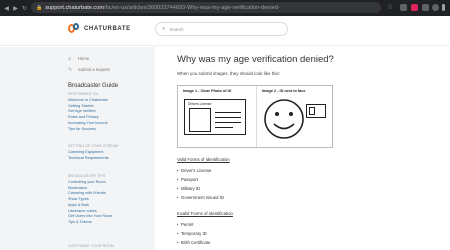 This screenshot has width=450, height=250. Describe the element at coordinates (200, 120) in the screenshot. I see `id-photo-icon` at that location.